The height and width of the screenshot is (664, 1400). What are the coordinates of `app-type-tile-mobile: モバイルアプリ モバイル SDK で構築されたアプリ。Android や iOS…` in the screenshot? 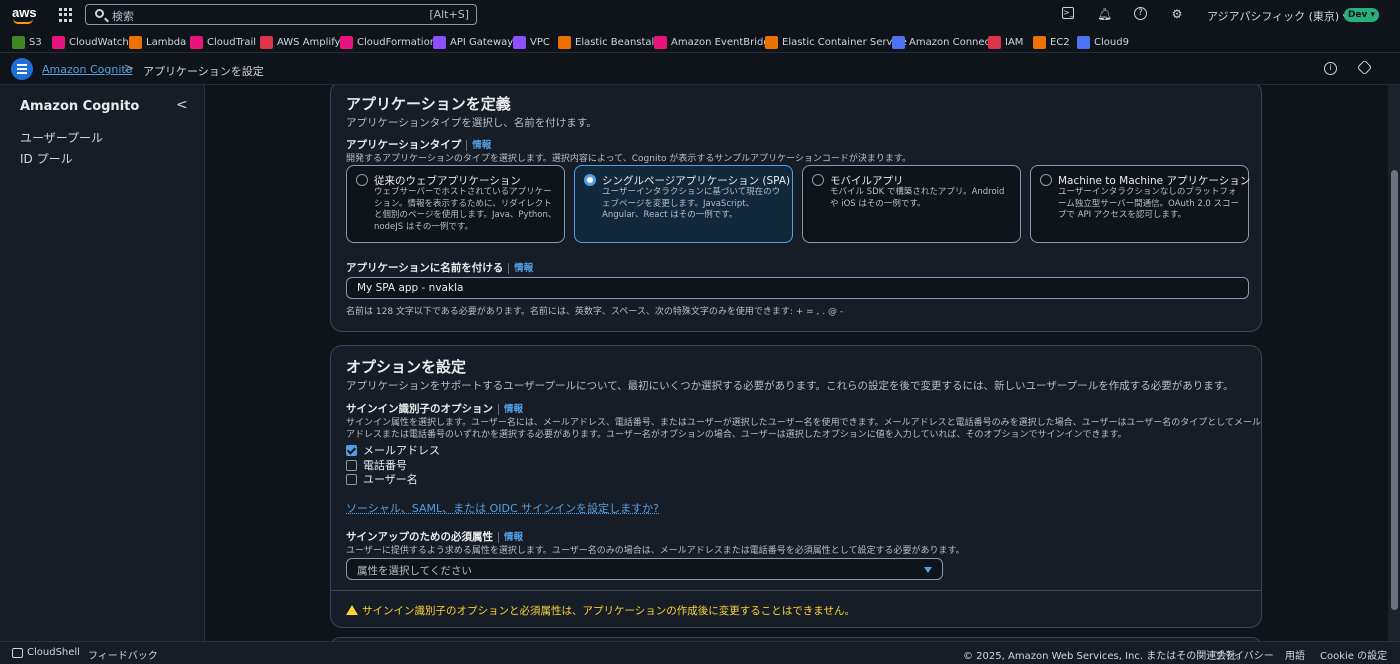 It's located at (911, 204).